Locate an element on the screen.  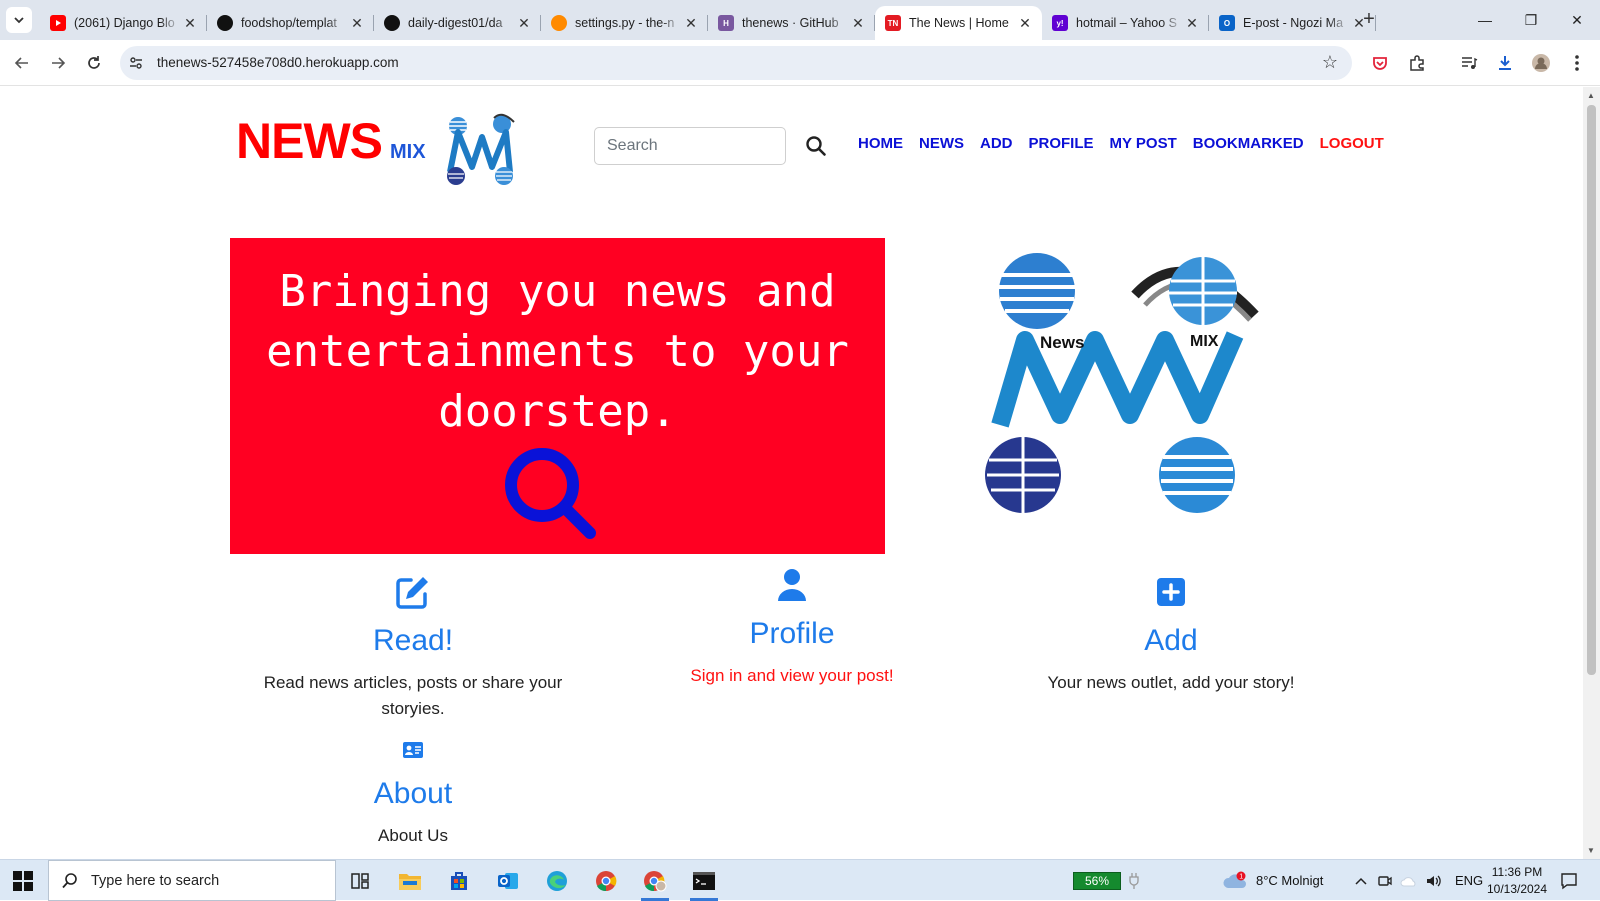
nav-profile: PROFILE is located at coordinates (1061, 143).